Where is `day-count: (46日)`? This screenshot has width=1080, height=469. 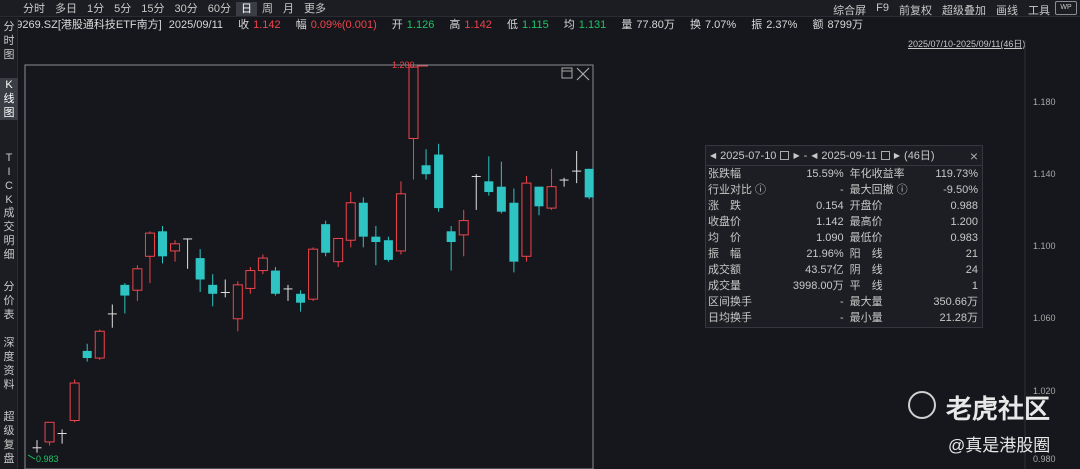
day-count: (46日) is located at coordinates (919, 155).